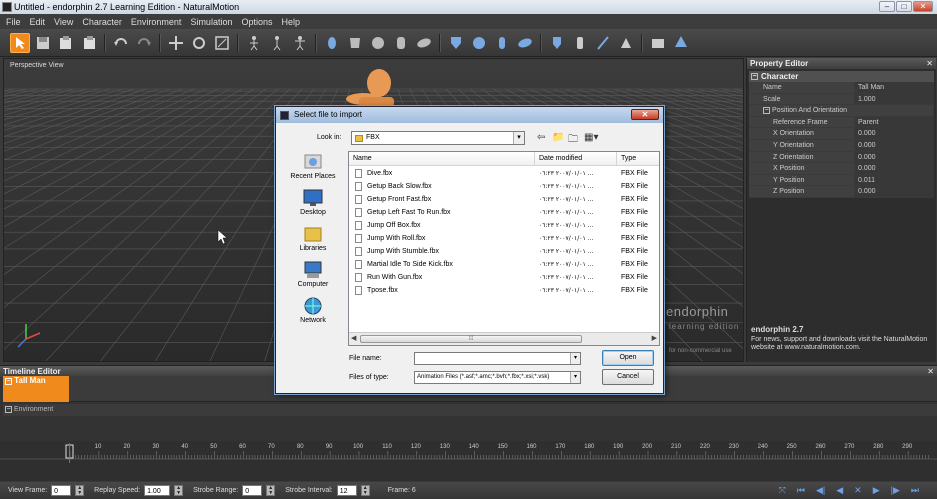 The height and width of the screenshot is (499, 937). I want to click on character-rotate-icon, so click(277, 43).